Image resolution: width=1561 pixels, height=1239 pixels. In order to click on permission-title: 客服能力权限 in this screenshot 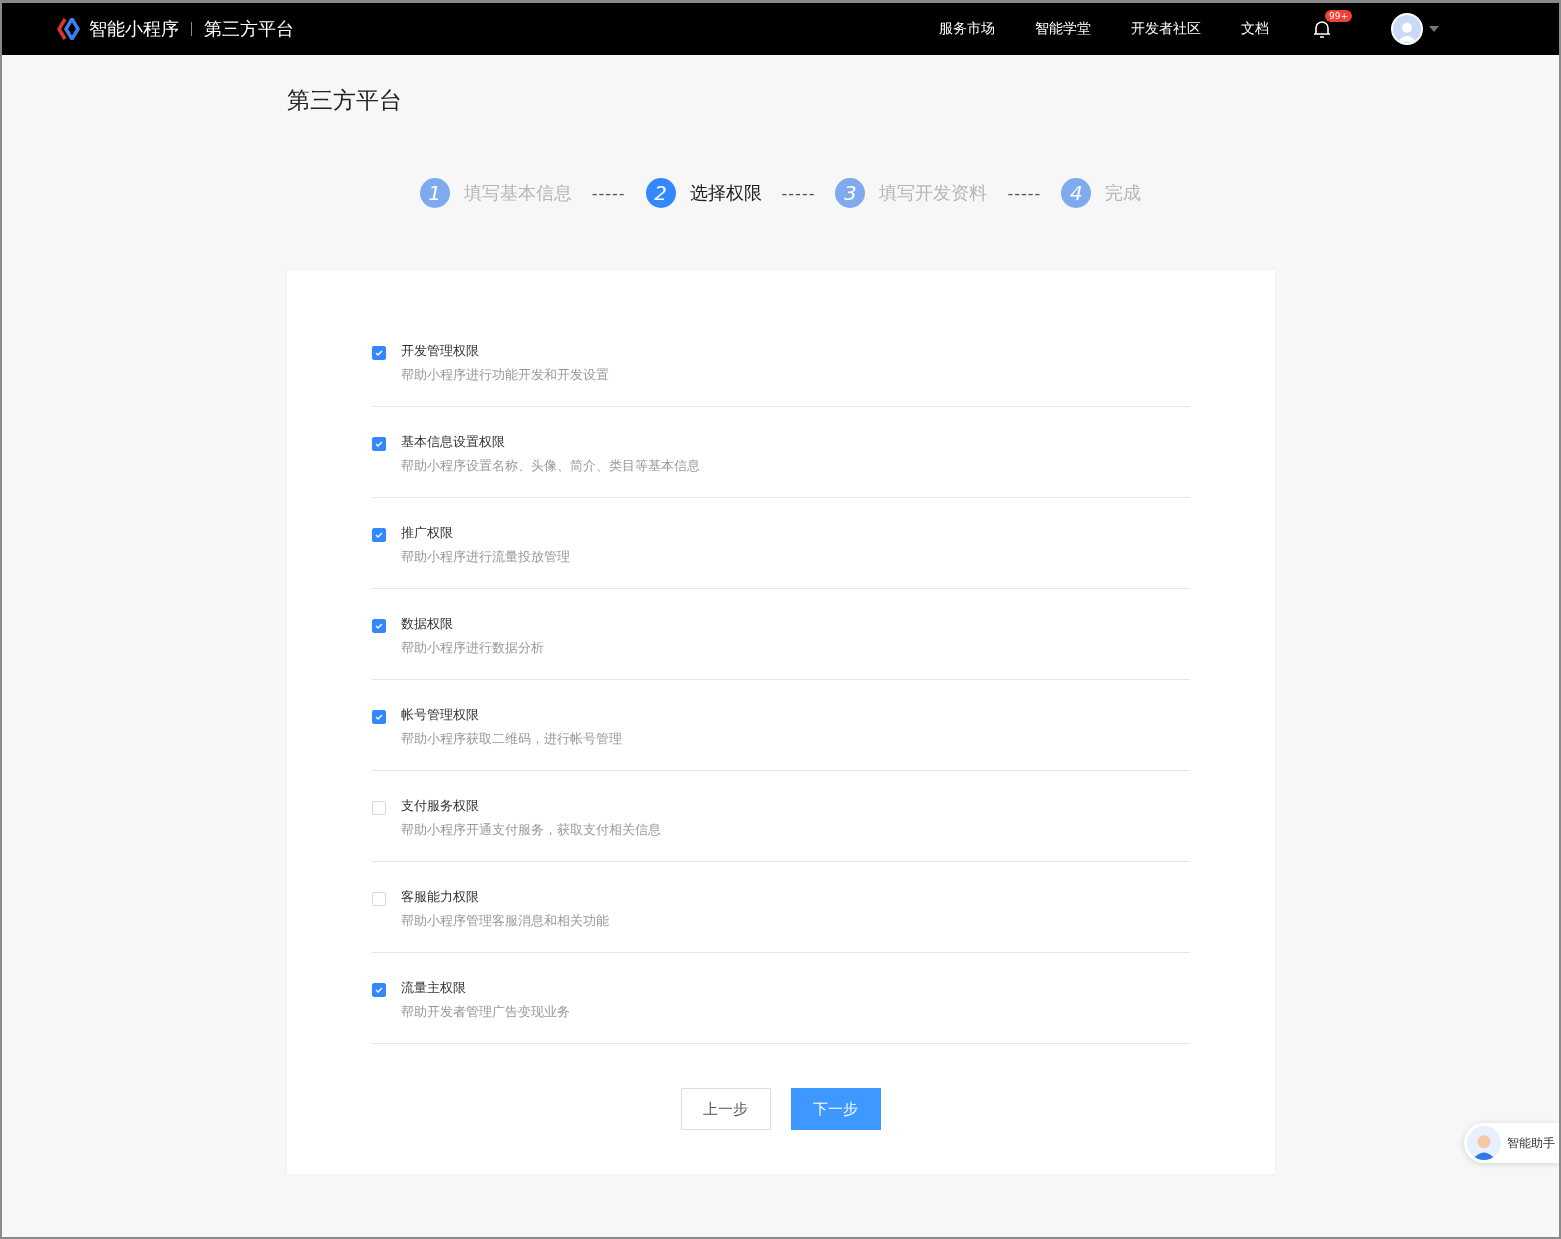, I will do `click(440, 897)`.